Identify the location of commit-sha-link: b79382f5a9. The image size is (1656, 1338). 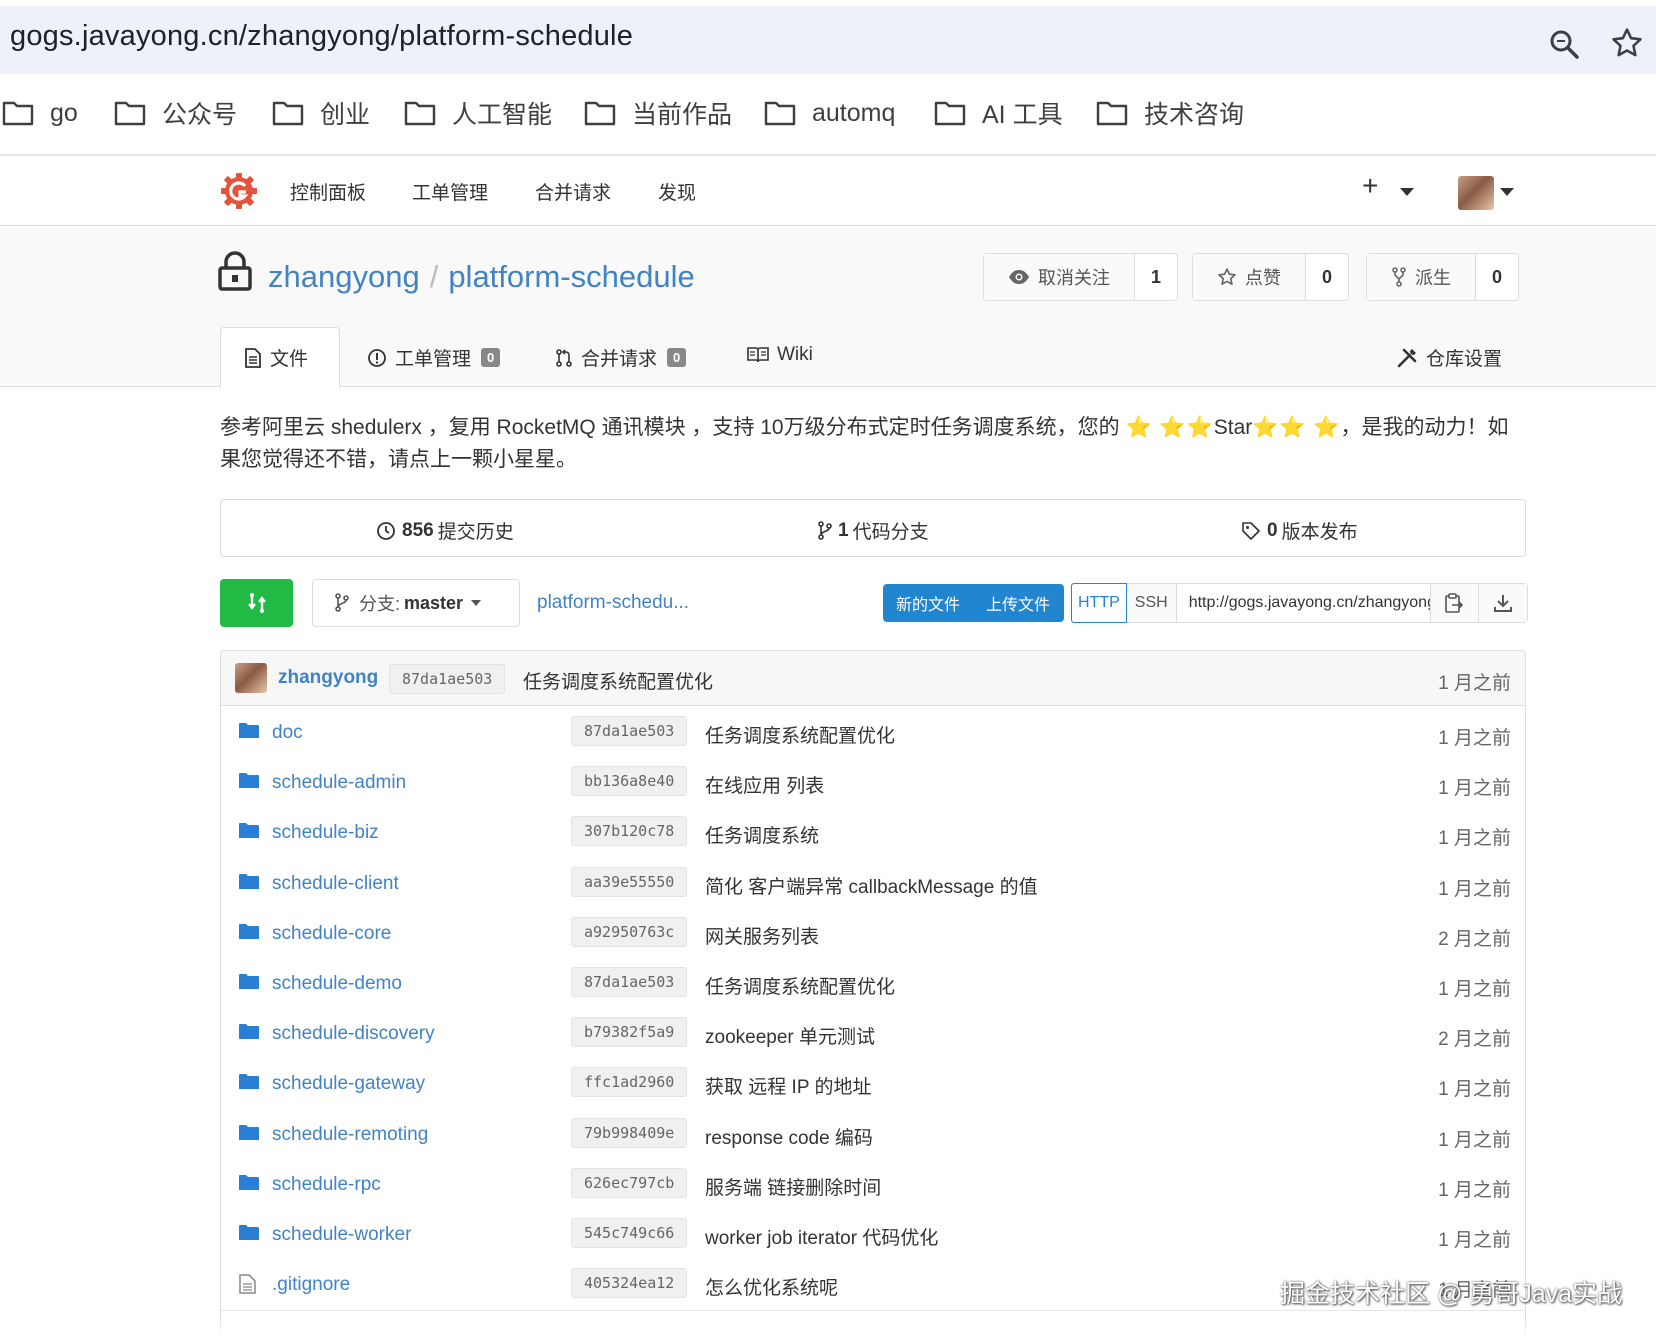
(629, 1032).